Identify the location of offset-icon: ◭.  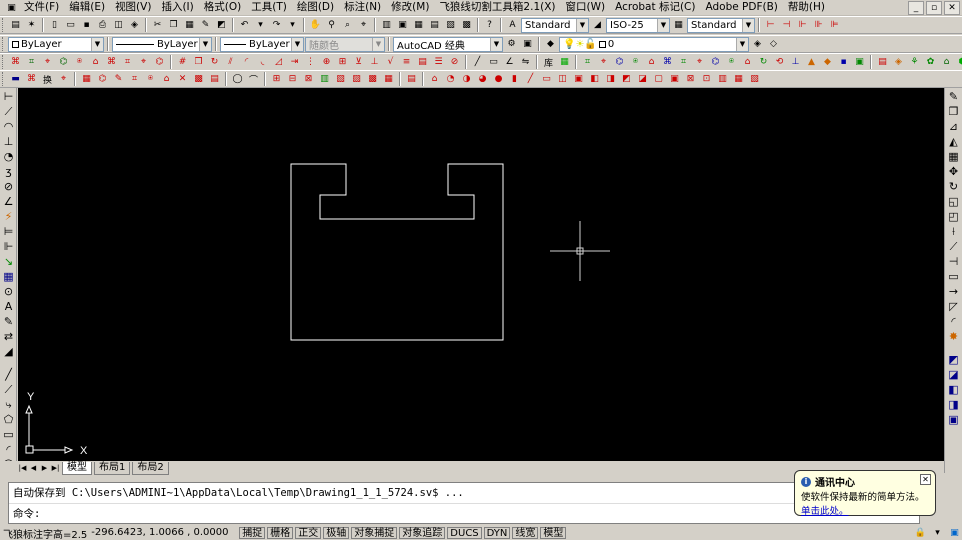
(953, 141).